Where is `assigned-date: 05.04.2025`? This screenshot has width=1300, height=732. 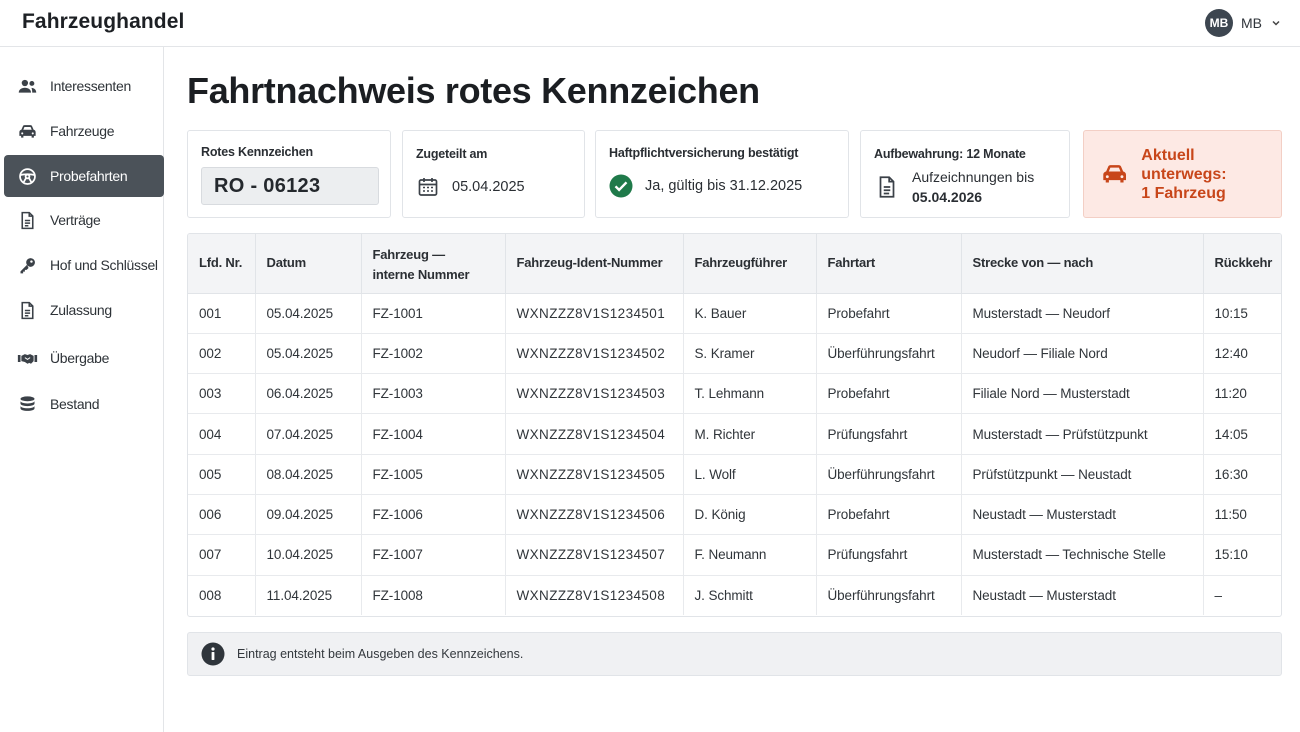 assigned-date: 05.04.2025 is located at coordinates (488, 187).